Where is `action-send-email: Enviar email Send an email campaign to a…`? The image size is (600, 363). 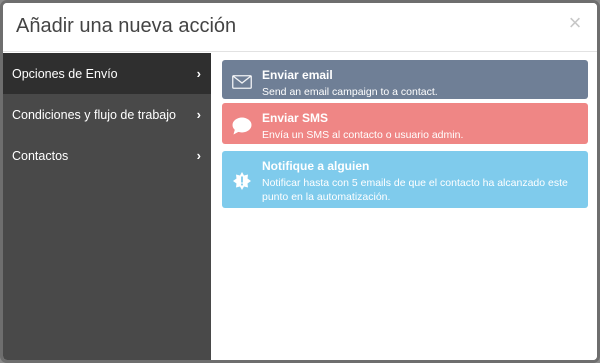 action-send-email: Enviar email Send an email campaign to a… is located at coordinates (405, 79).